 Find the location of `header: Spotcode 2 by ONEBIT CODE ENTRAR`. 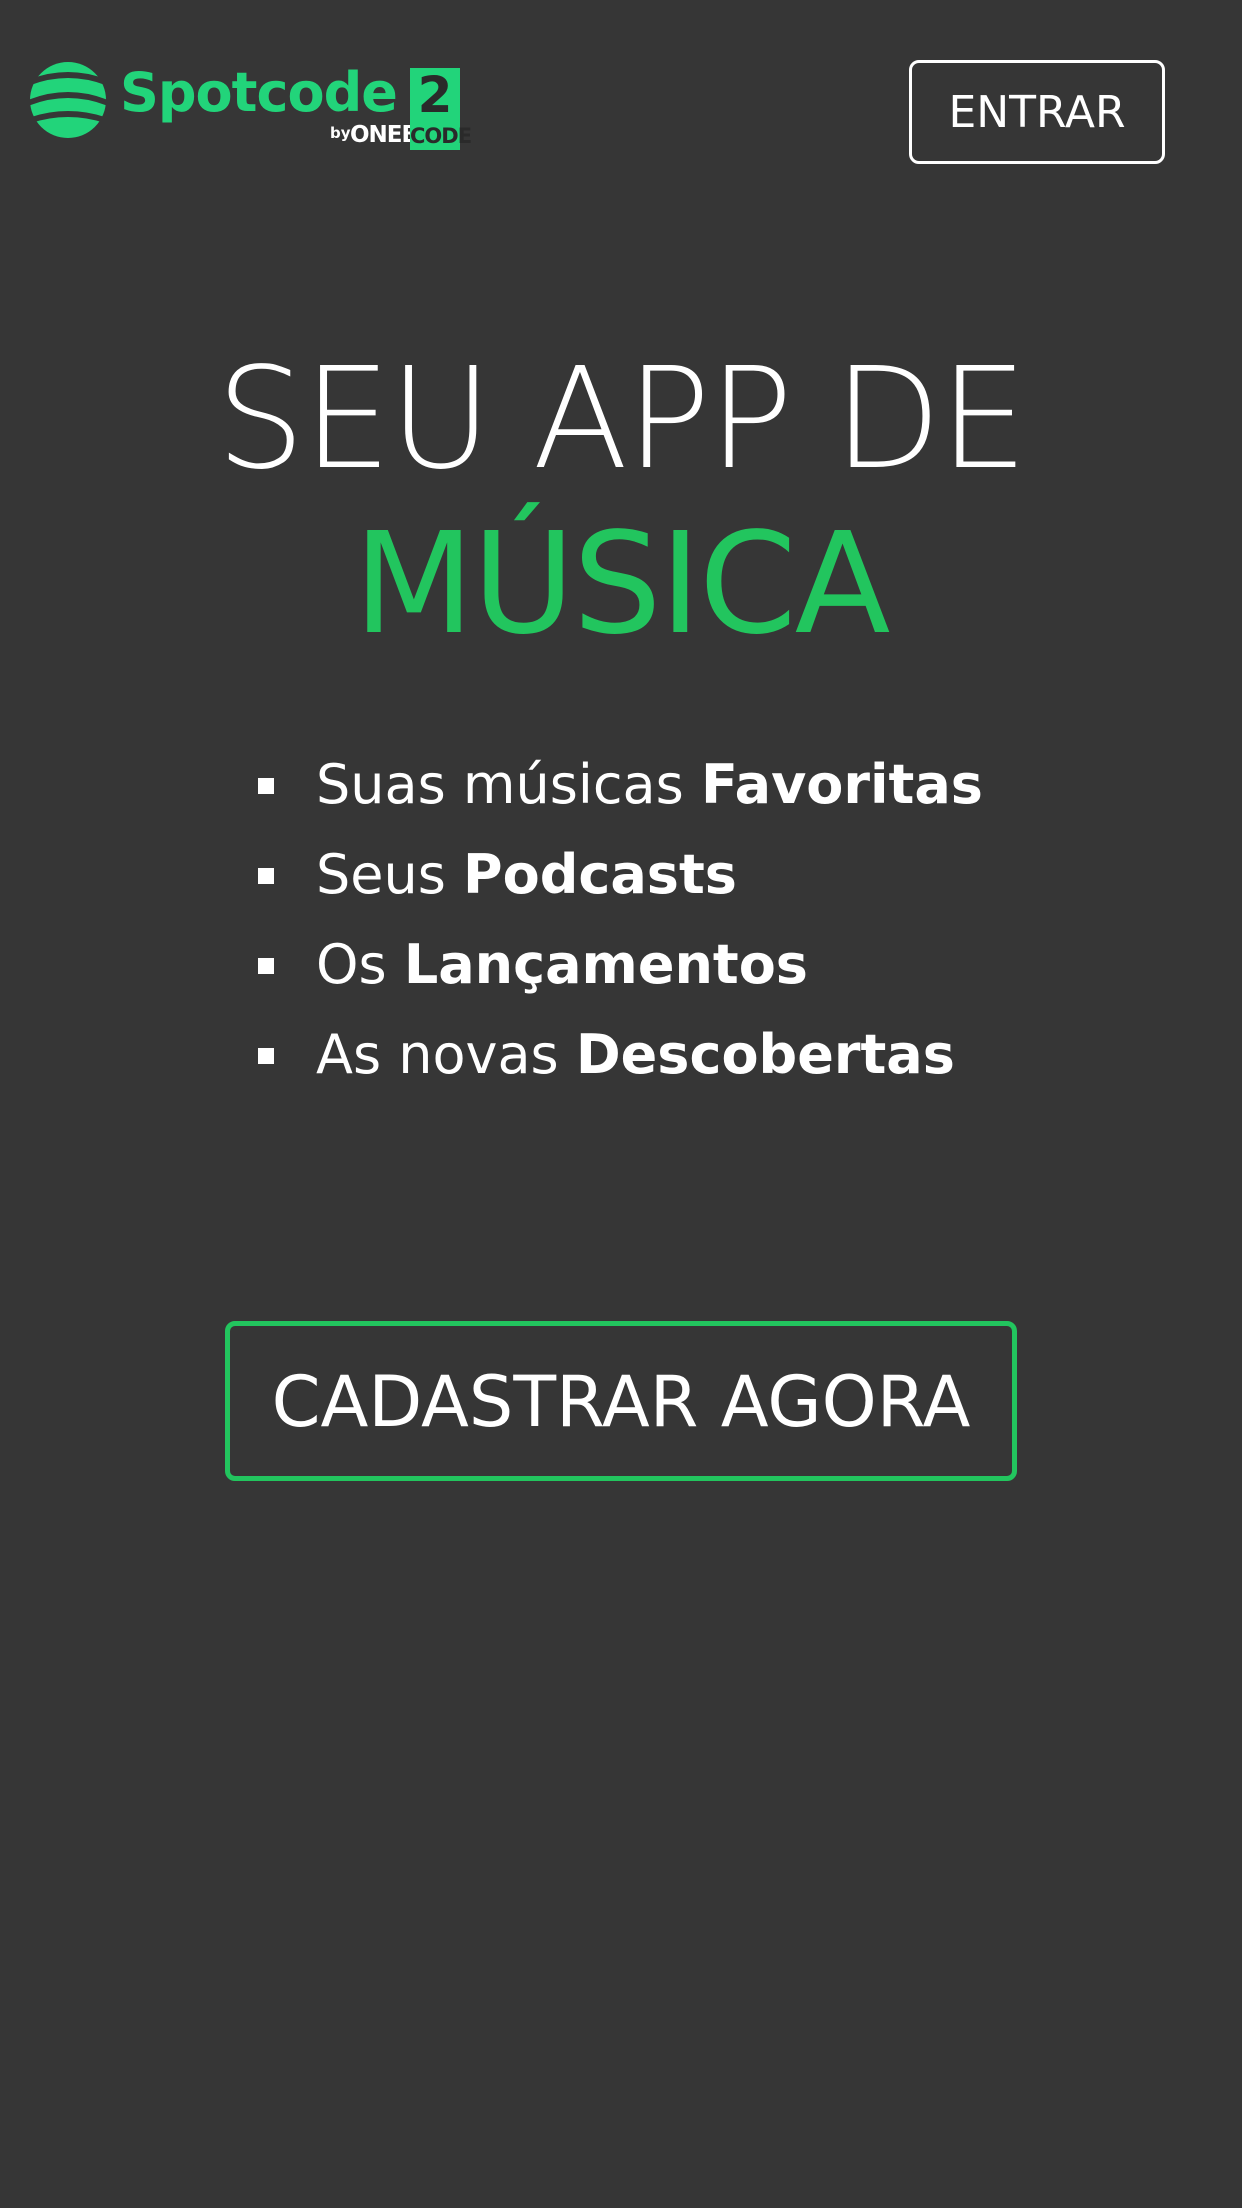

header: Spotcode 2 by ONEBIT CODE ENTRAR is located at coordinates (621, 100).